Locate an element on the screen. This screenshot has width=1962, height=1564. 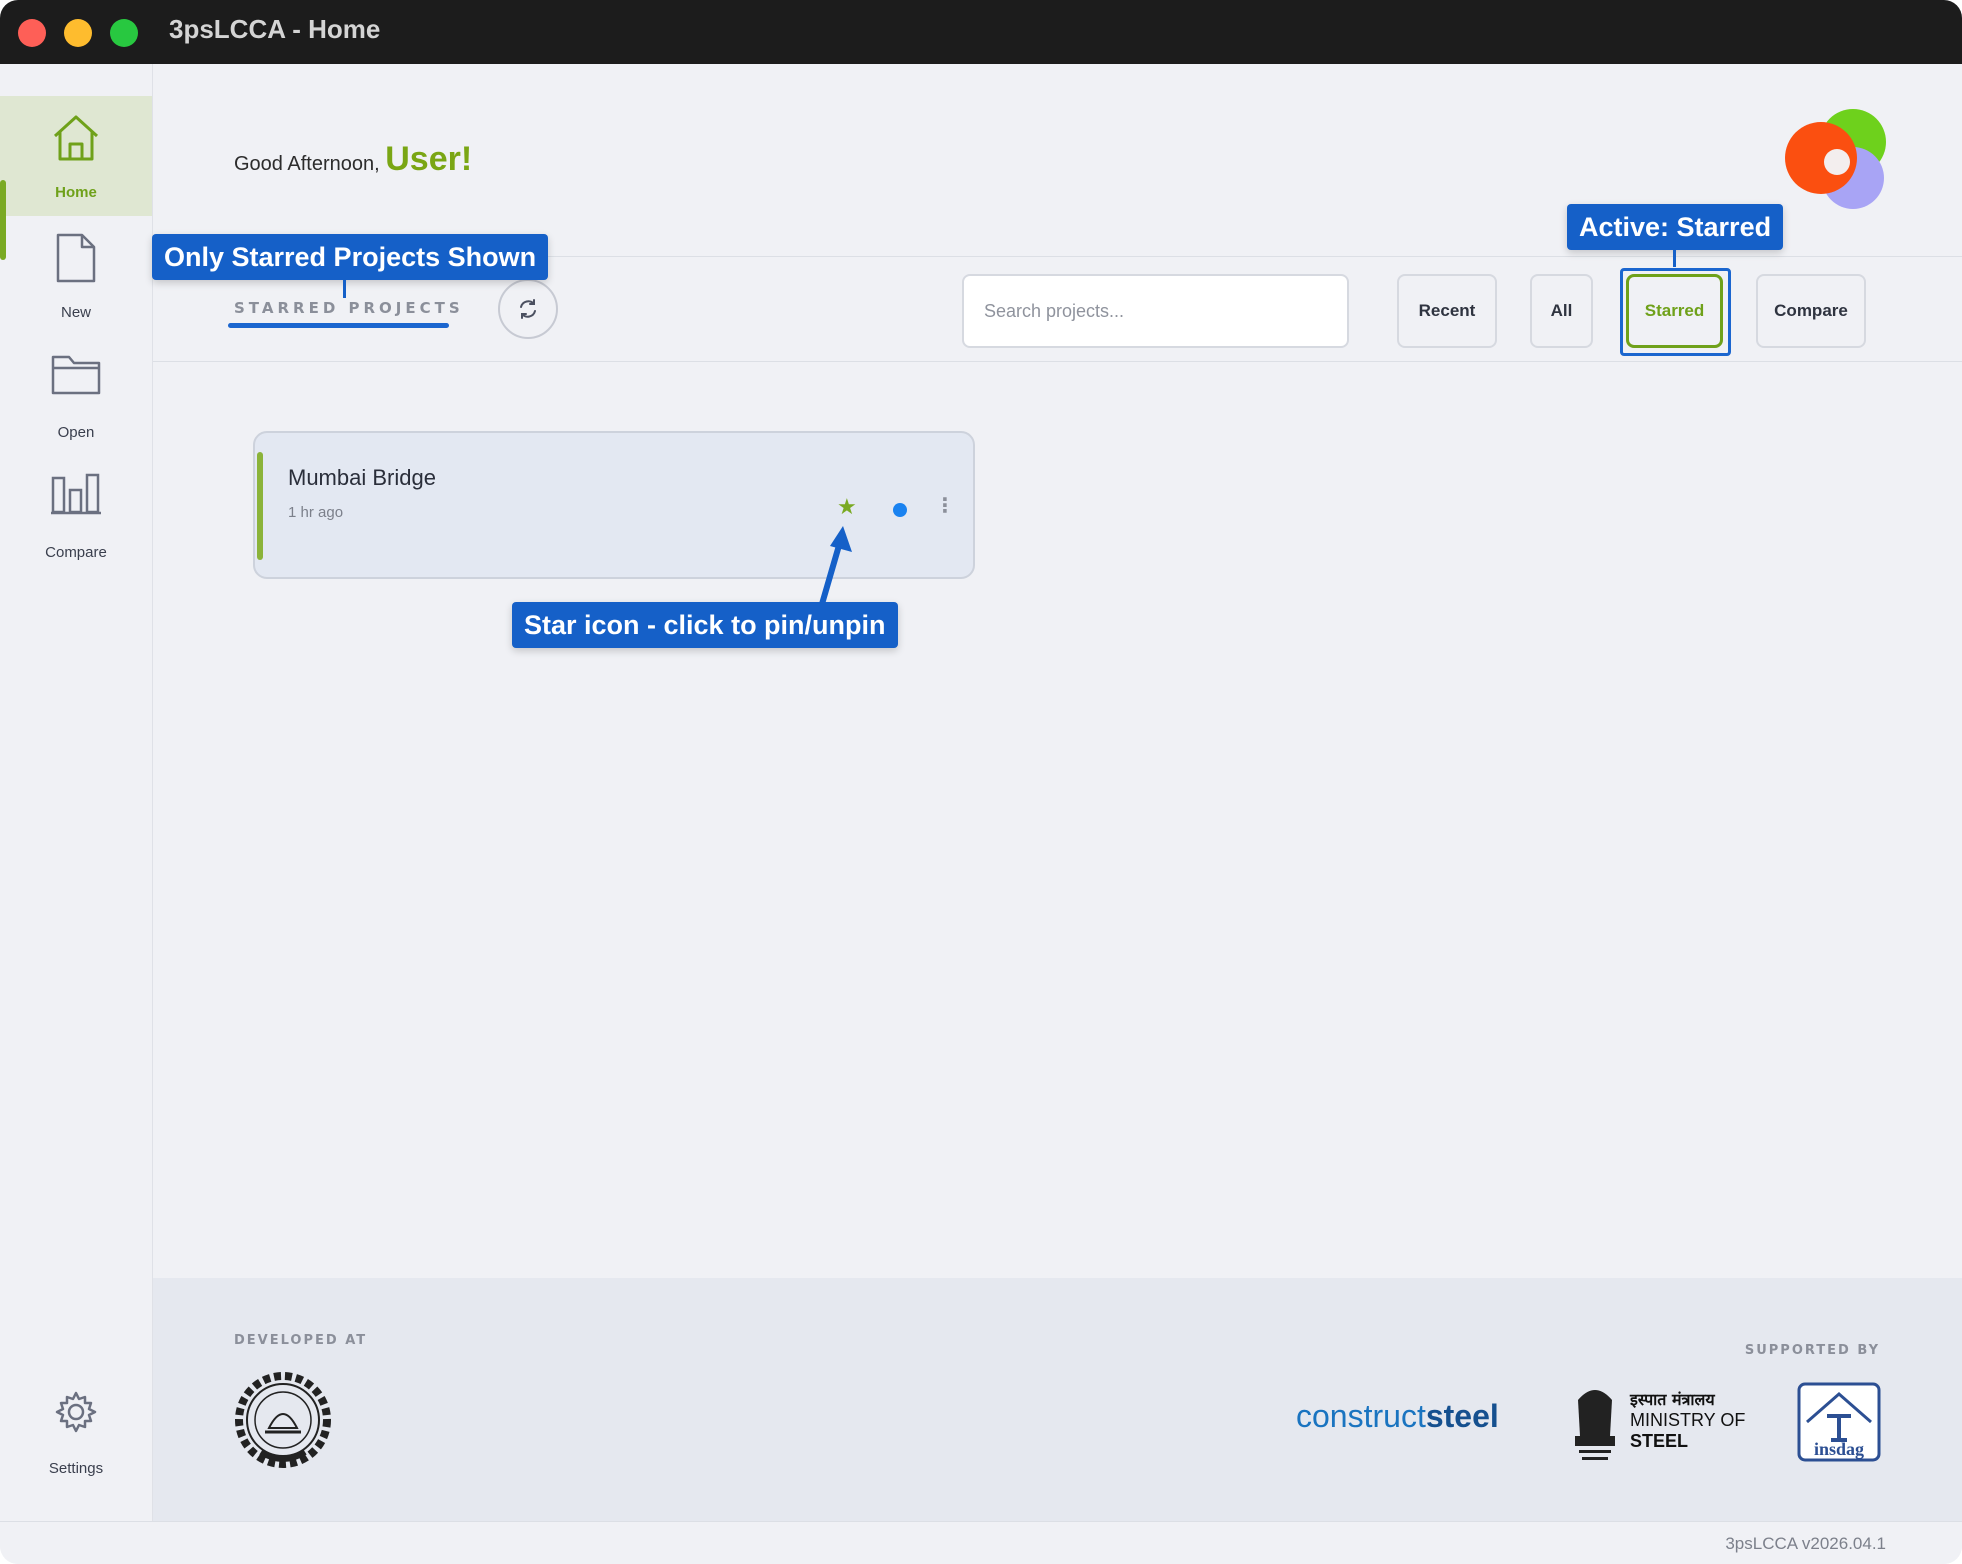
sidebar-item-open: Open is located at coordinates (76, 396).